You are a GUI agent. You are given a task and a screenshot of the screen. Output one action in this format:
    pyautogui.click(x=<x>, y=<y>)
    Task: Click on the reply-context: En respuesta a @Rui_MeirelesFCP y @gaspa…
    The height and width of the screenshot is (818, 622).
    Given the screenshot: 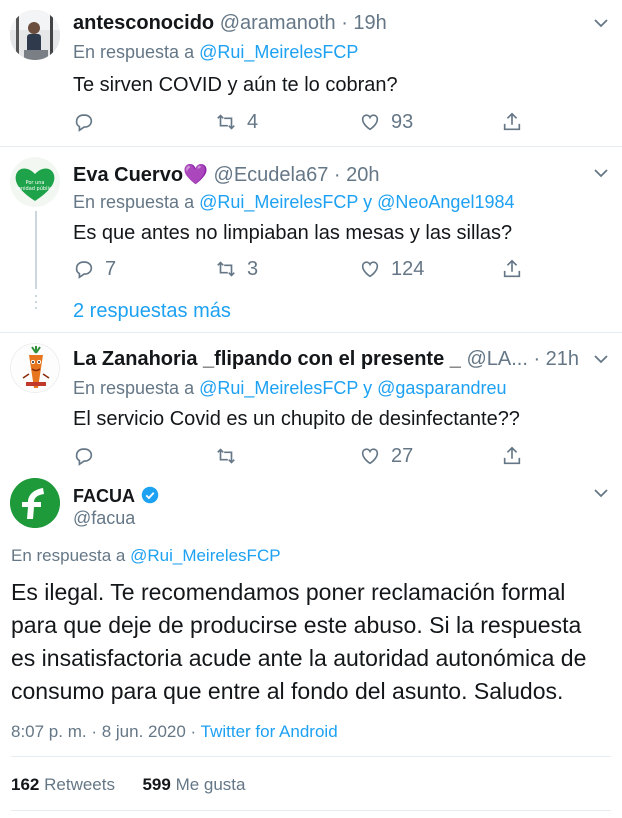 What is the action you would take?
    pyautogui.click(x=290, y=388)
    